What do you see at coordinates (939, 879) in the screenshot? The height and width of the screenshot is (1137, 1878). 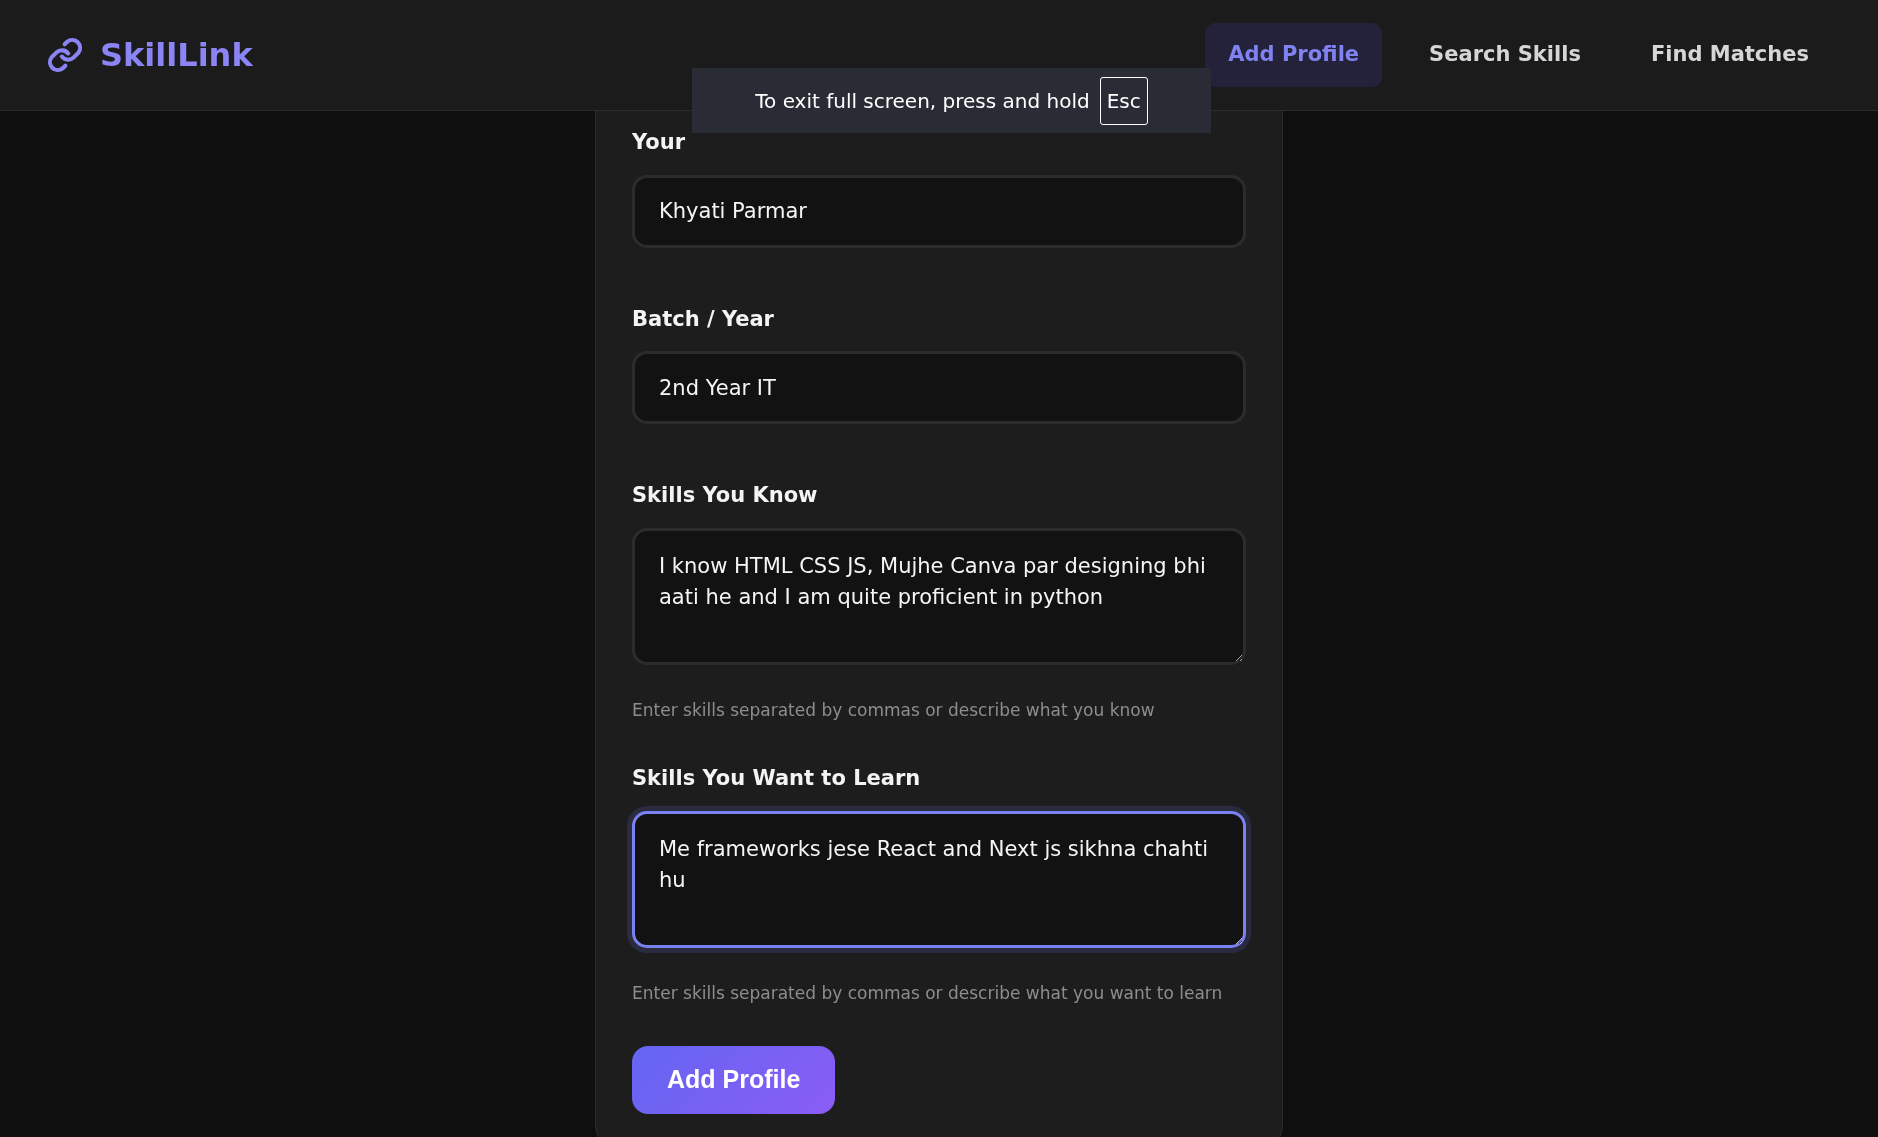 I see `text-area: Me frameworks jese React and Next js sikhna chahti hu` at bounding box center [939, 879].